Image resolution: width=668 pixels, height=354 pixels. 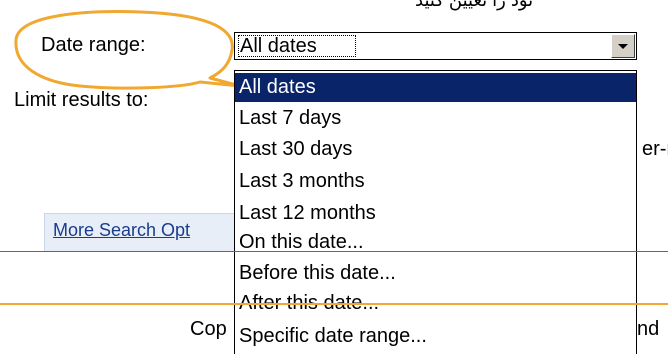 I want to click on partial-right-text: er-r, so click(x=655, y=149).